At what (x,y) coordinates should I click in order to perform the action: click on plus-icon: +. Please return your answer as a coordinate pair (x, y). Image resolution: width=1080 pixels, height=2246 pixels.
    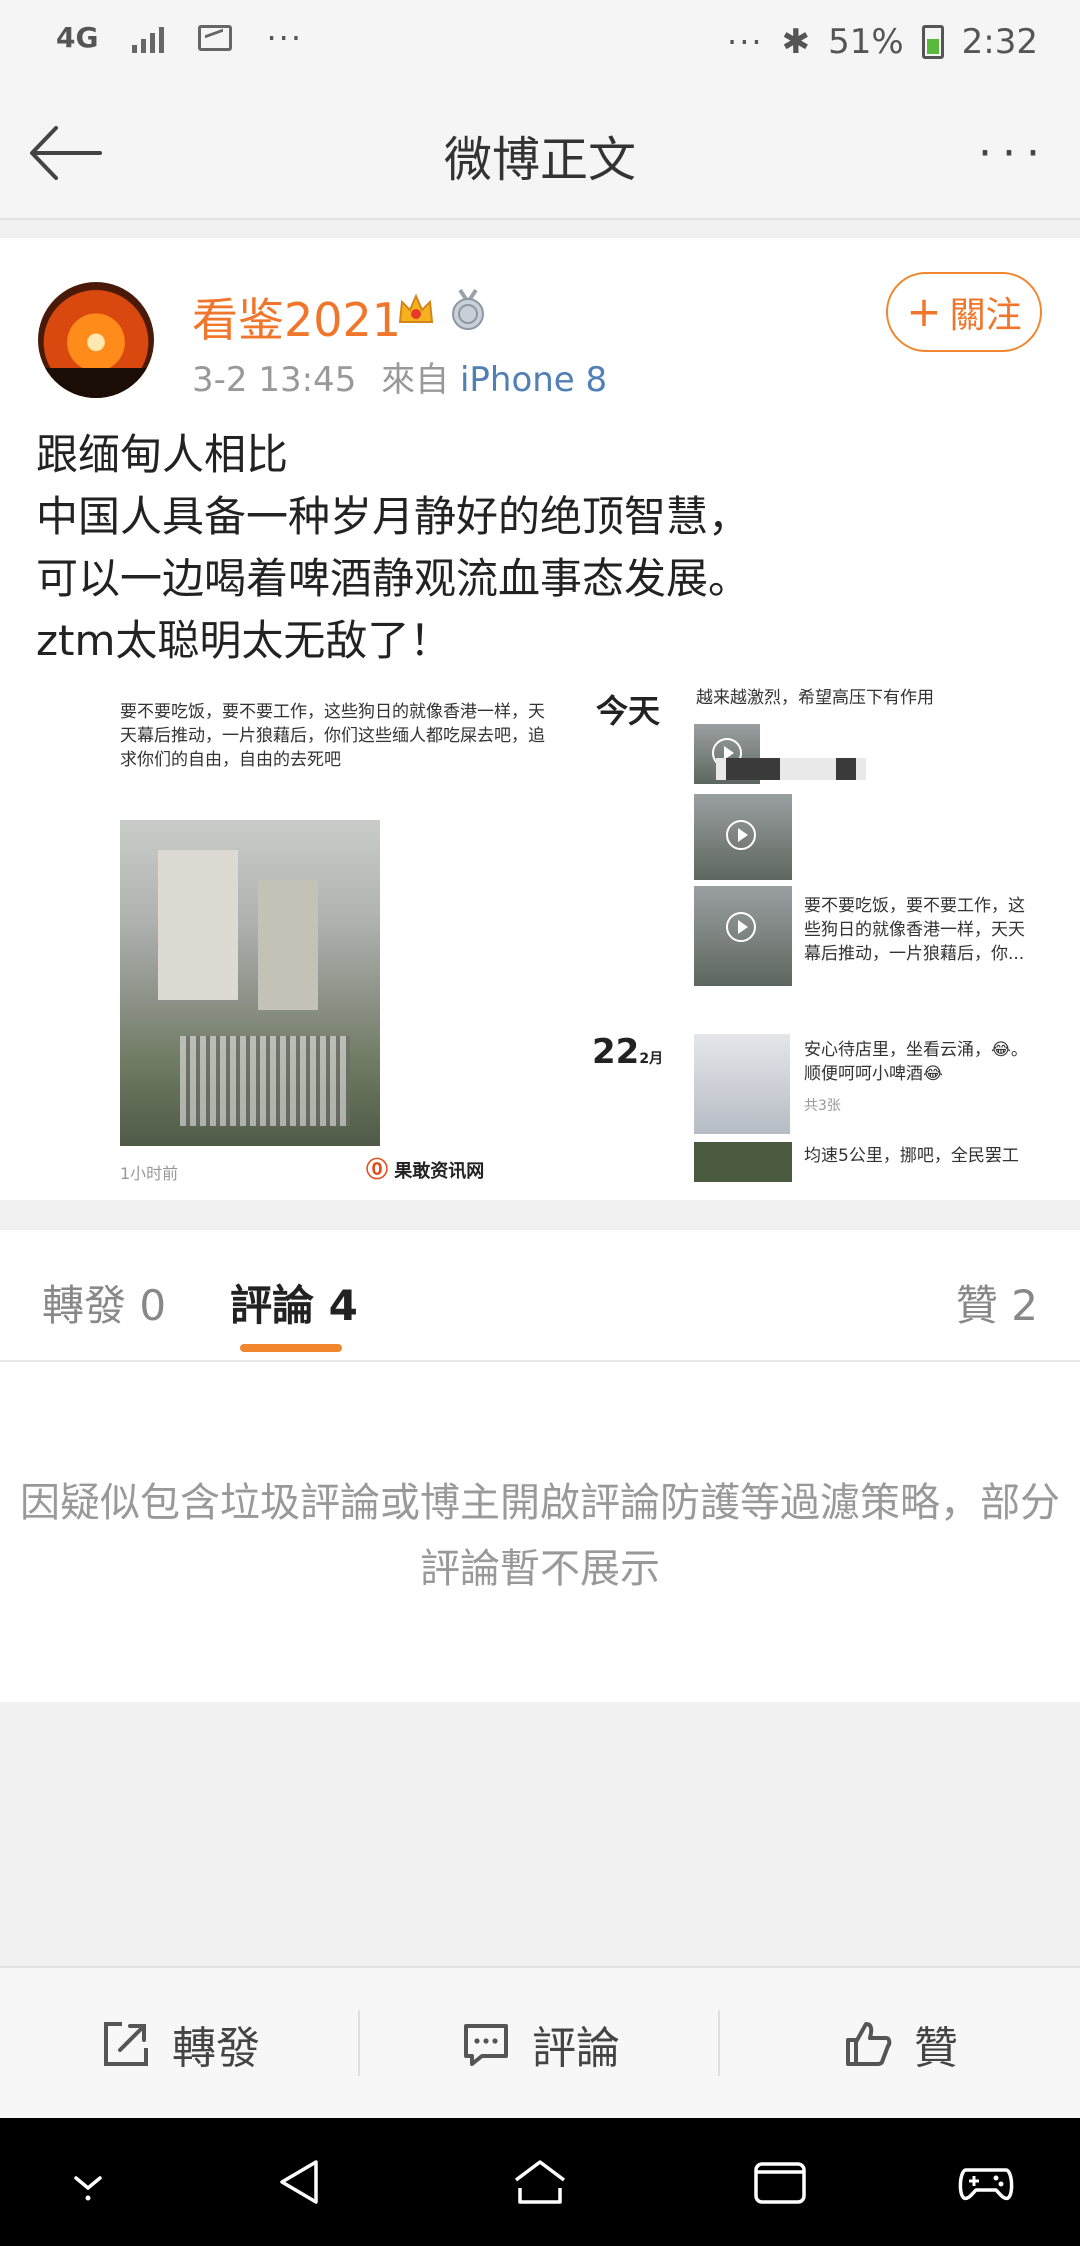
    Looking at the image, I should click on (924, 311).